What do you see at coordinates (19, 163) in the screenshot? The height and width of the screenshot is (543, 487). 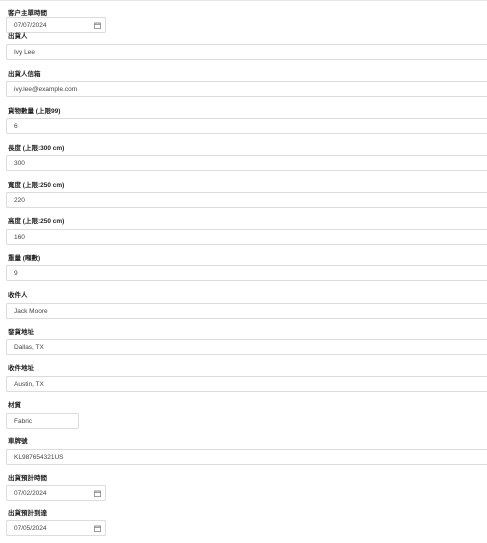 I see `length-value: 300` at bounding box center [19, 163].